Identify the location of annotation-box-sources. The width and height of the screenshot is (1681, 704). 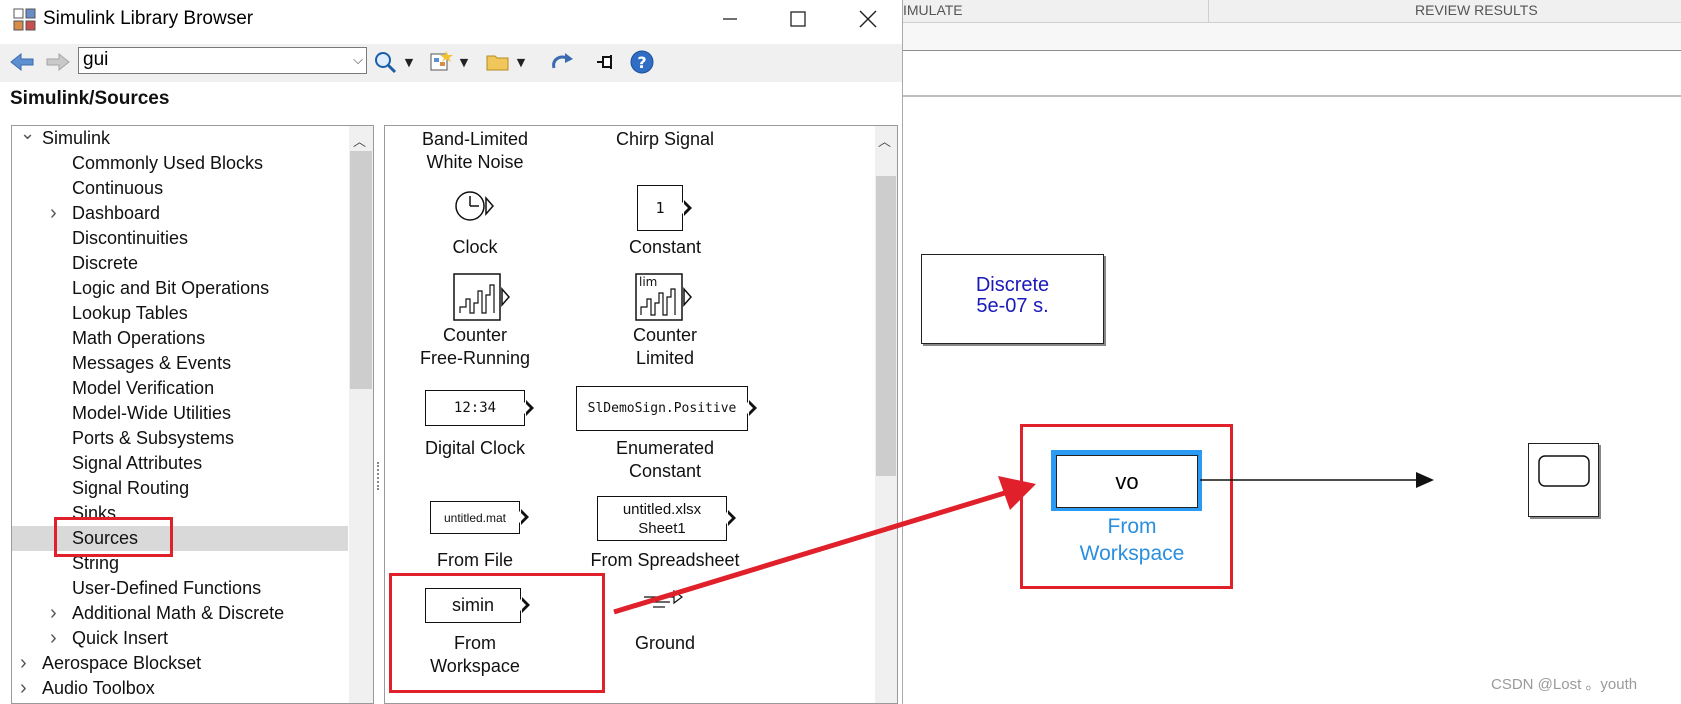
(113, 537).